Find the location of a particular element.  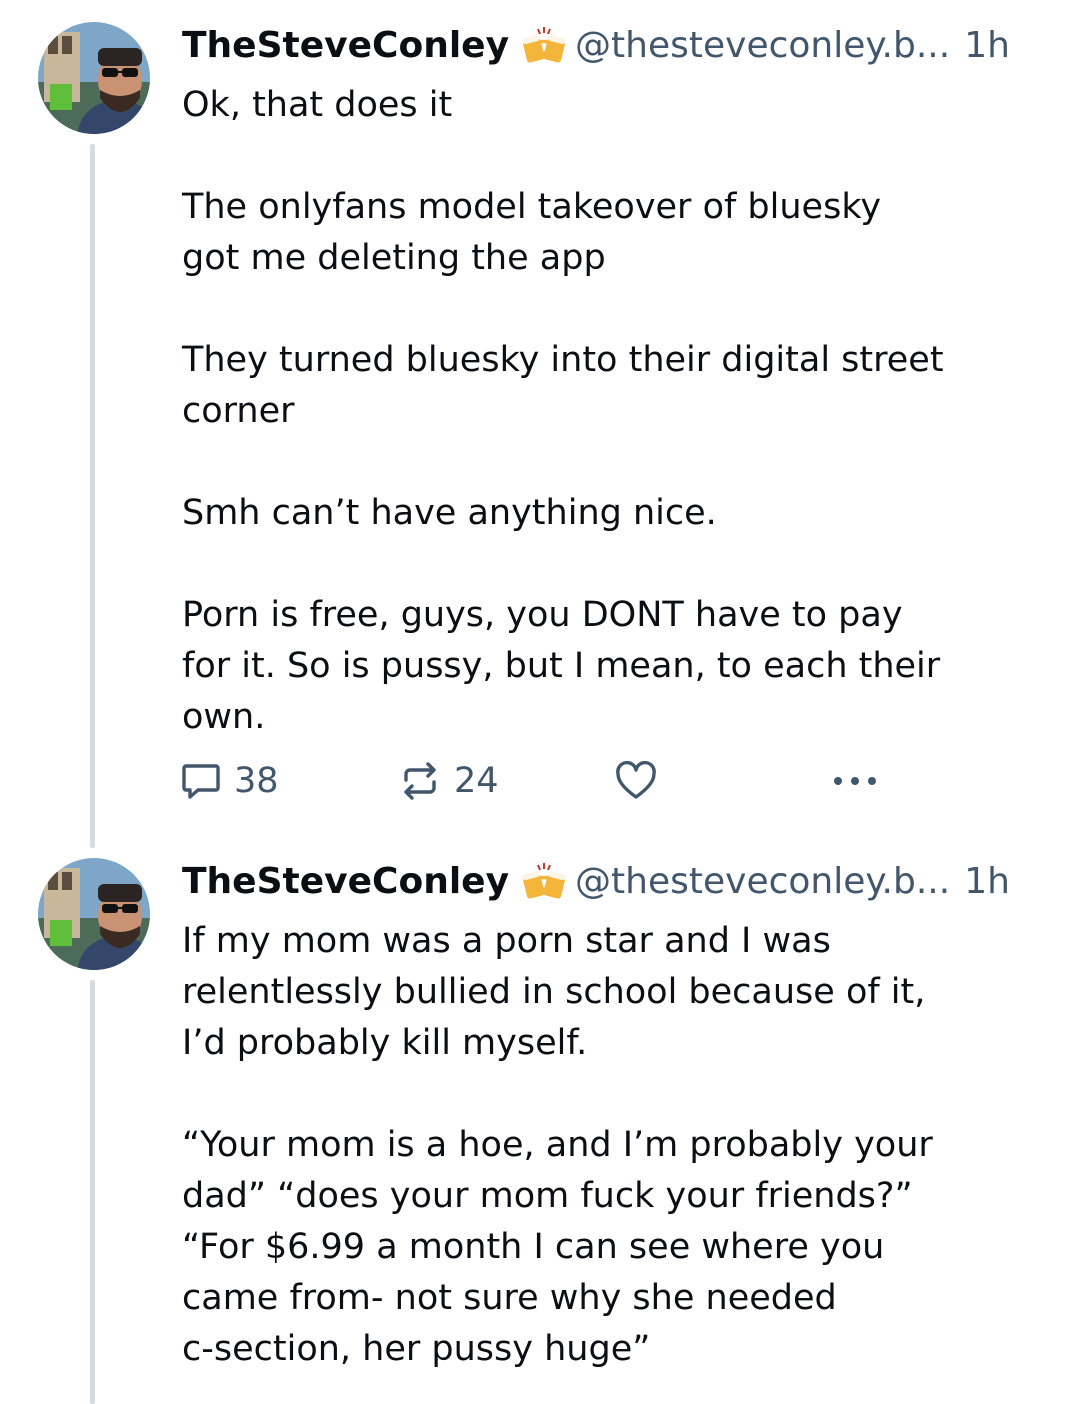

post-line: “For $6.99 a month I can see where you is located at coordinates (533, 1247).